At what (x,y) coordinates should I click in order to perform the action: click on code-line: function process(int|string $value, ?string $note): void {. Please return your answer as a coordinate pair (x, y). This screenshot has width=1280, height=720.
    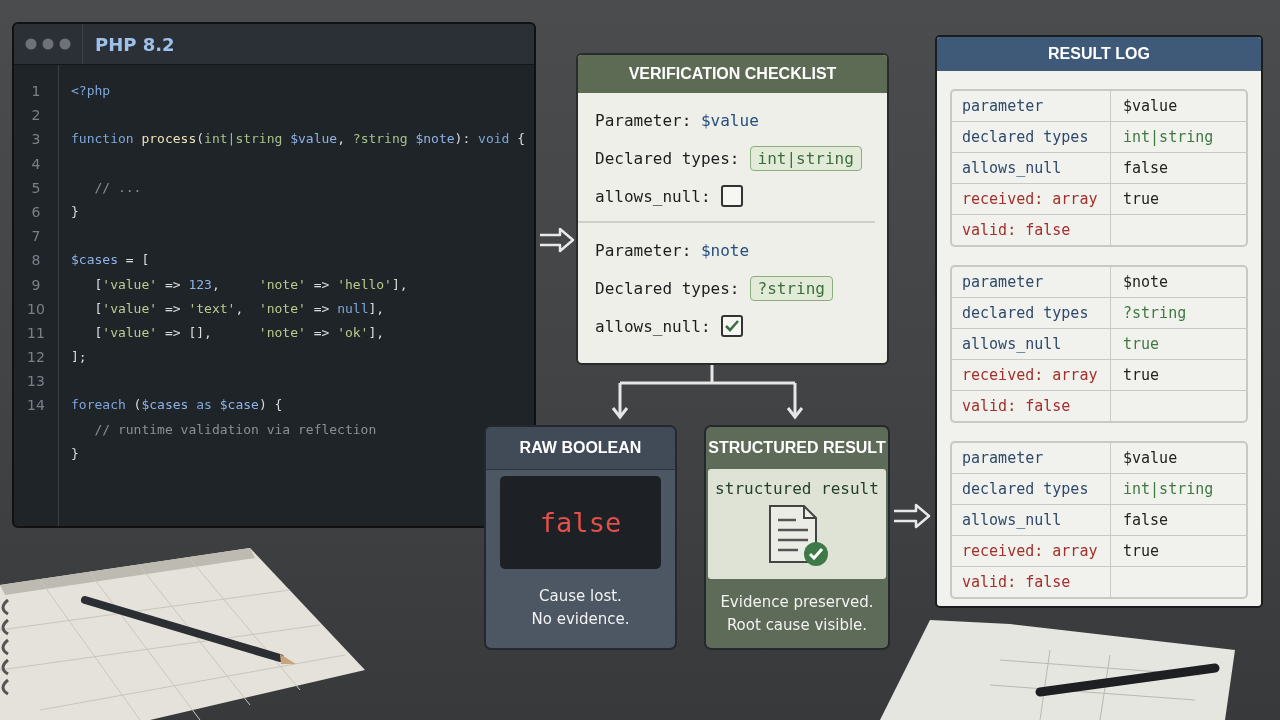
    Looking at the image, I should click on (298, 139).